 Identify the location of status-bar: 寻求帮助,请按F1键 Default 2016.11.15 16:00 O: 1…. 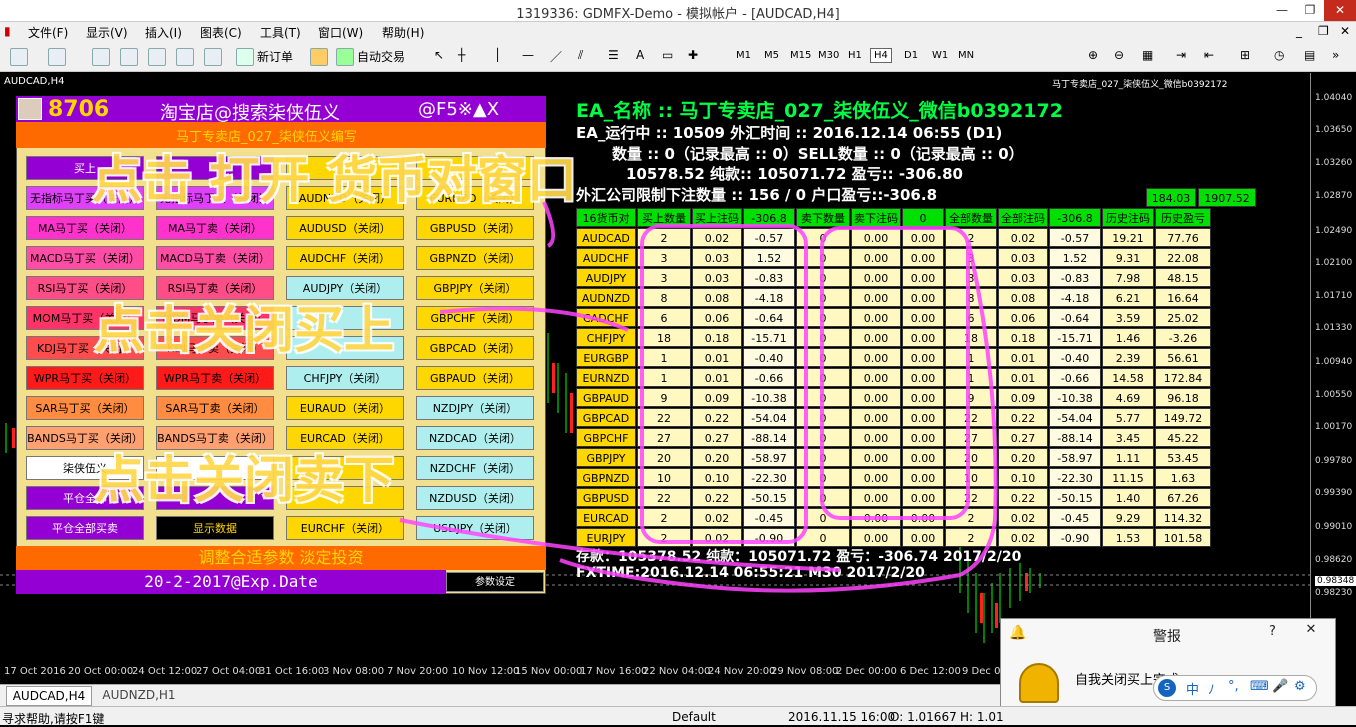
(678, 716).